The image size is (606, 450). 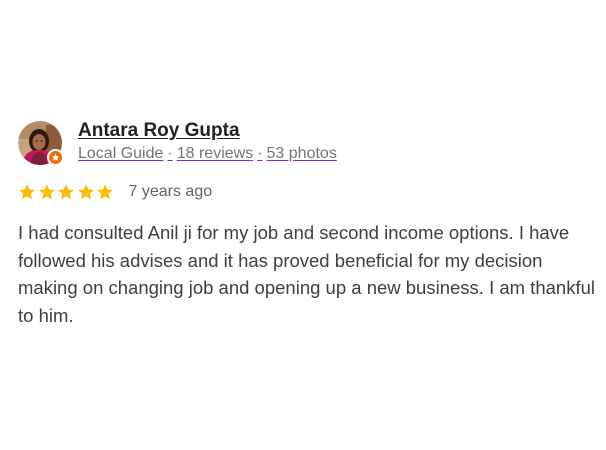 I want to click on local-guide-star-badge-icon, so click(x=55, y=157).